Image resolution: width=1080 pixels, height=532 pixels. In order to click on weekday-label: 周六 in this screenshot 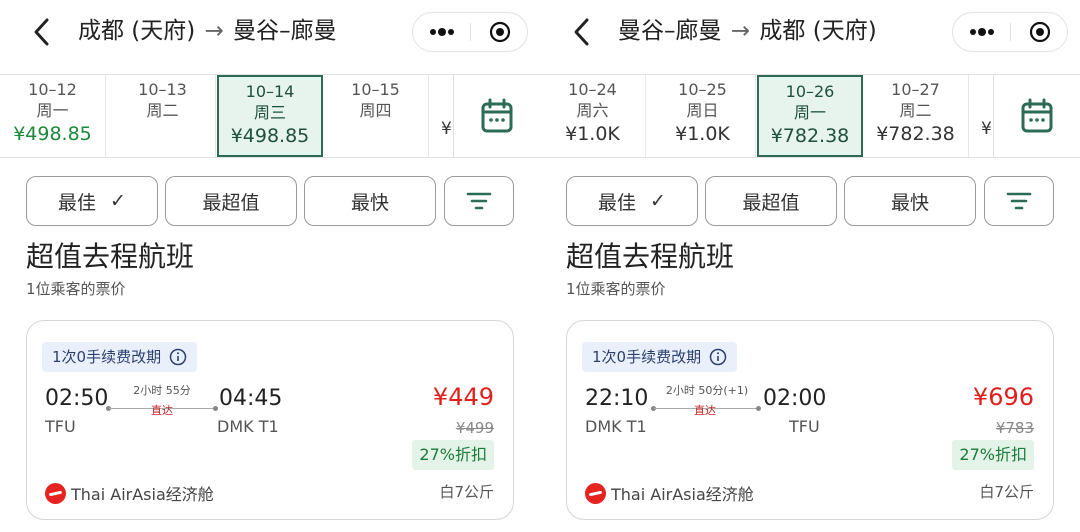, I will do `click(592, 110)`.